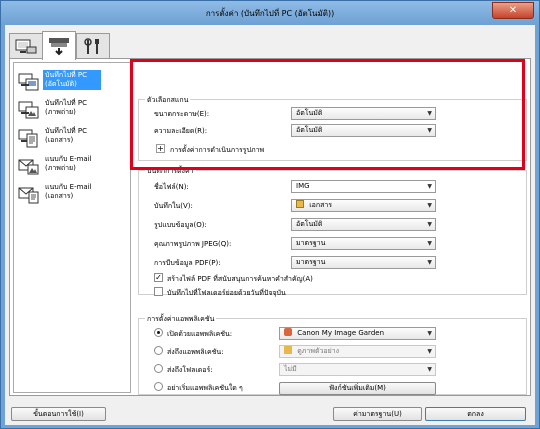  I want to click on data-format-value: อัตโนมัติ, so click(309, 224).